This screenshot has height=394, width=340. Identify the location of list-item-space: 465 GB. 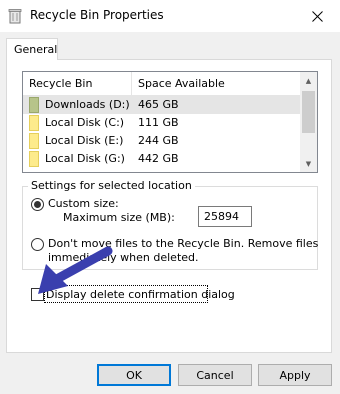
(158, 104).